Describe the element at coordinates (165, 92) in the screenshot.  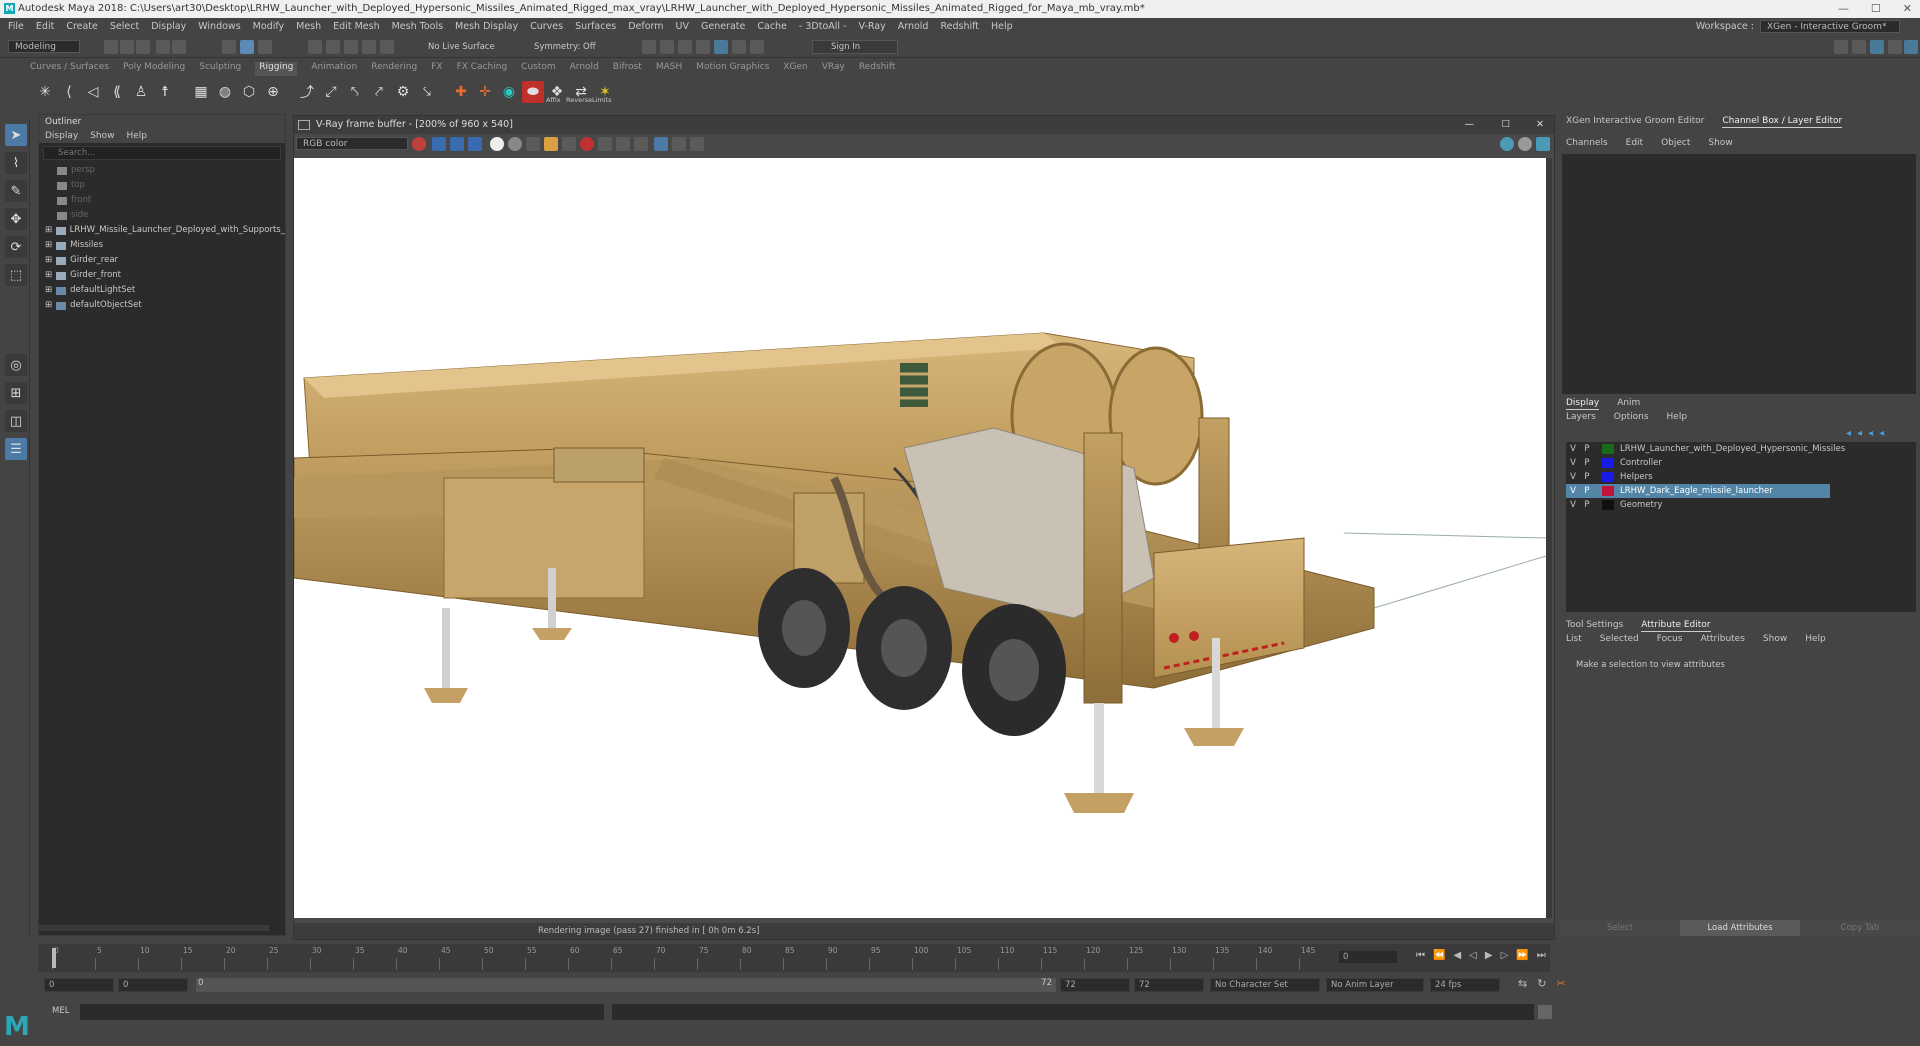
I see `human-ik-icon: ☨` at that location.